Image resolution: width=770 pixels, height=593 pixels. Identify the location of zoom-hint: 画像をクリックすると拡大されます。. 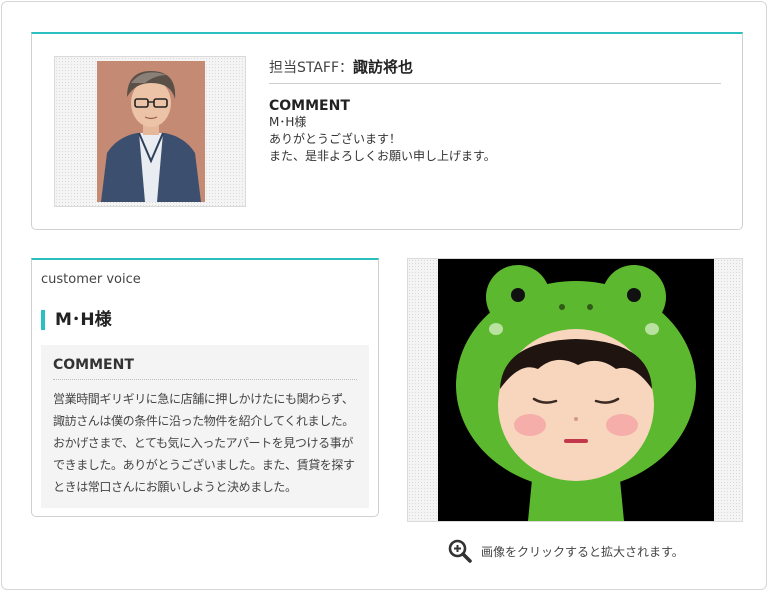
(565, 551).